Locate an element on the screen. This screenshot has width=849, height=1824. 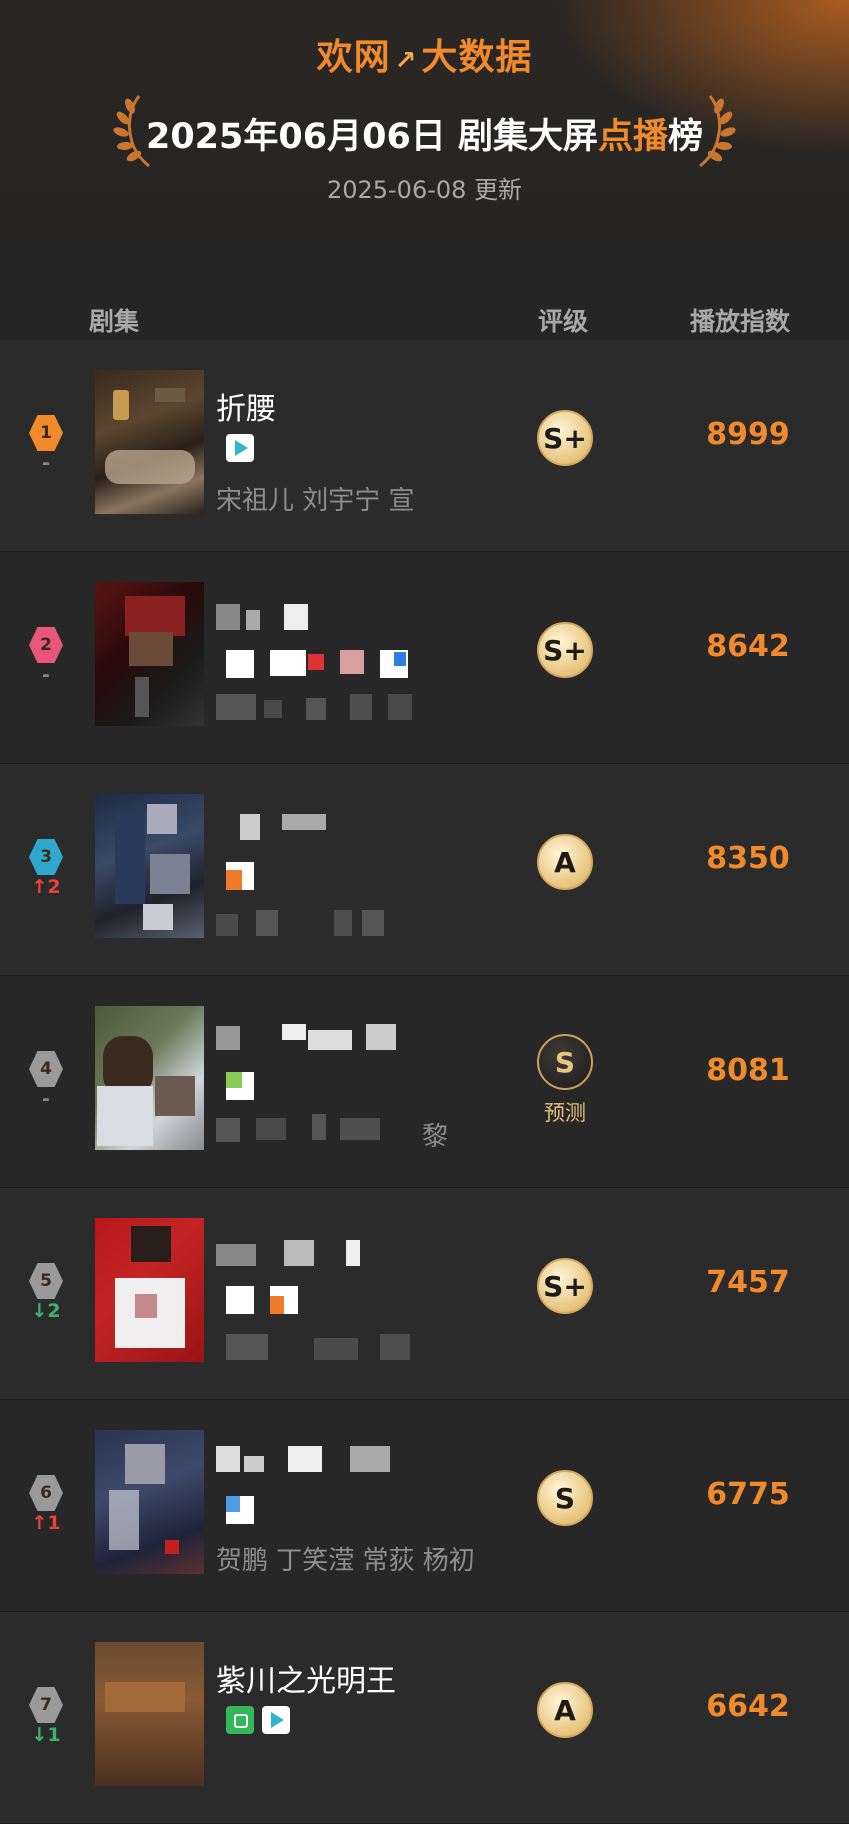
play-index: 8999 is located at coordinates (748, 434).